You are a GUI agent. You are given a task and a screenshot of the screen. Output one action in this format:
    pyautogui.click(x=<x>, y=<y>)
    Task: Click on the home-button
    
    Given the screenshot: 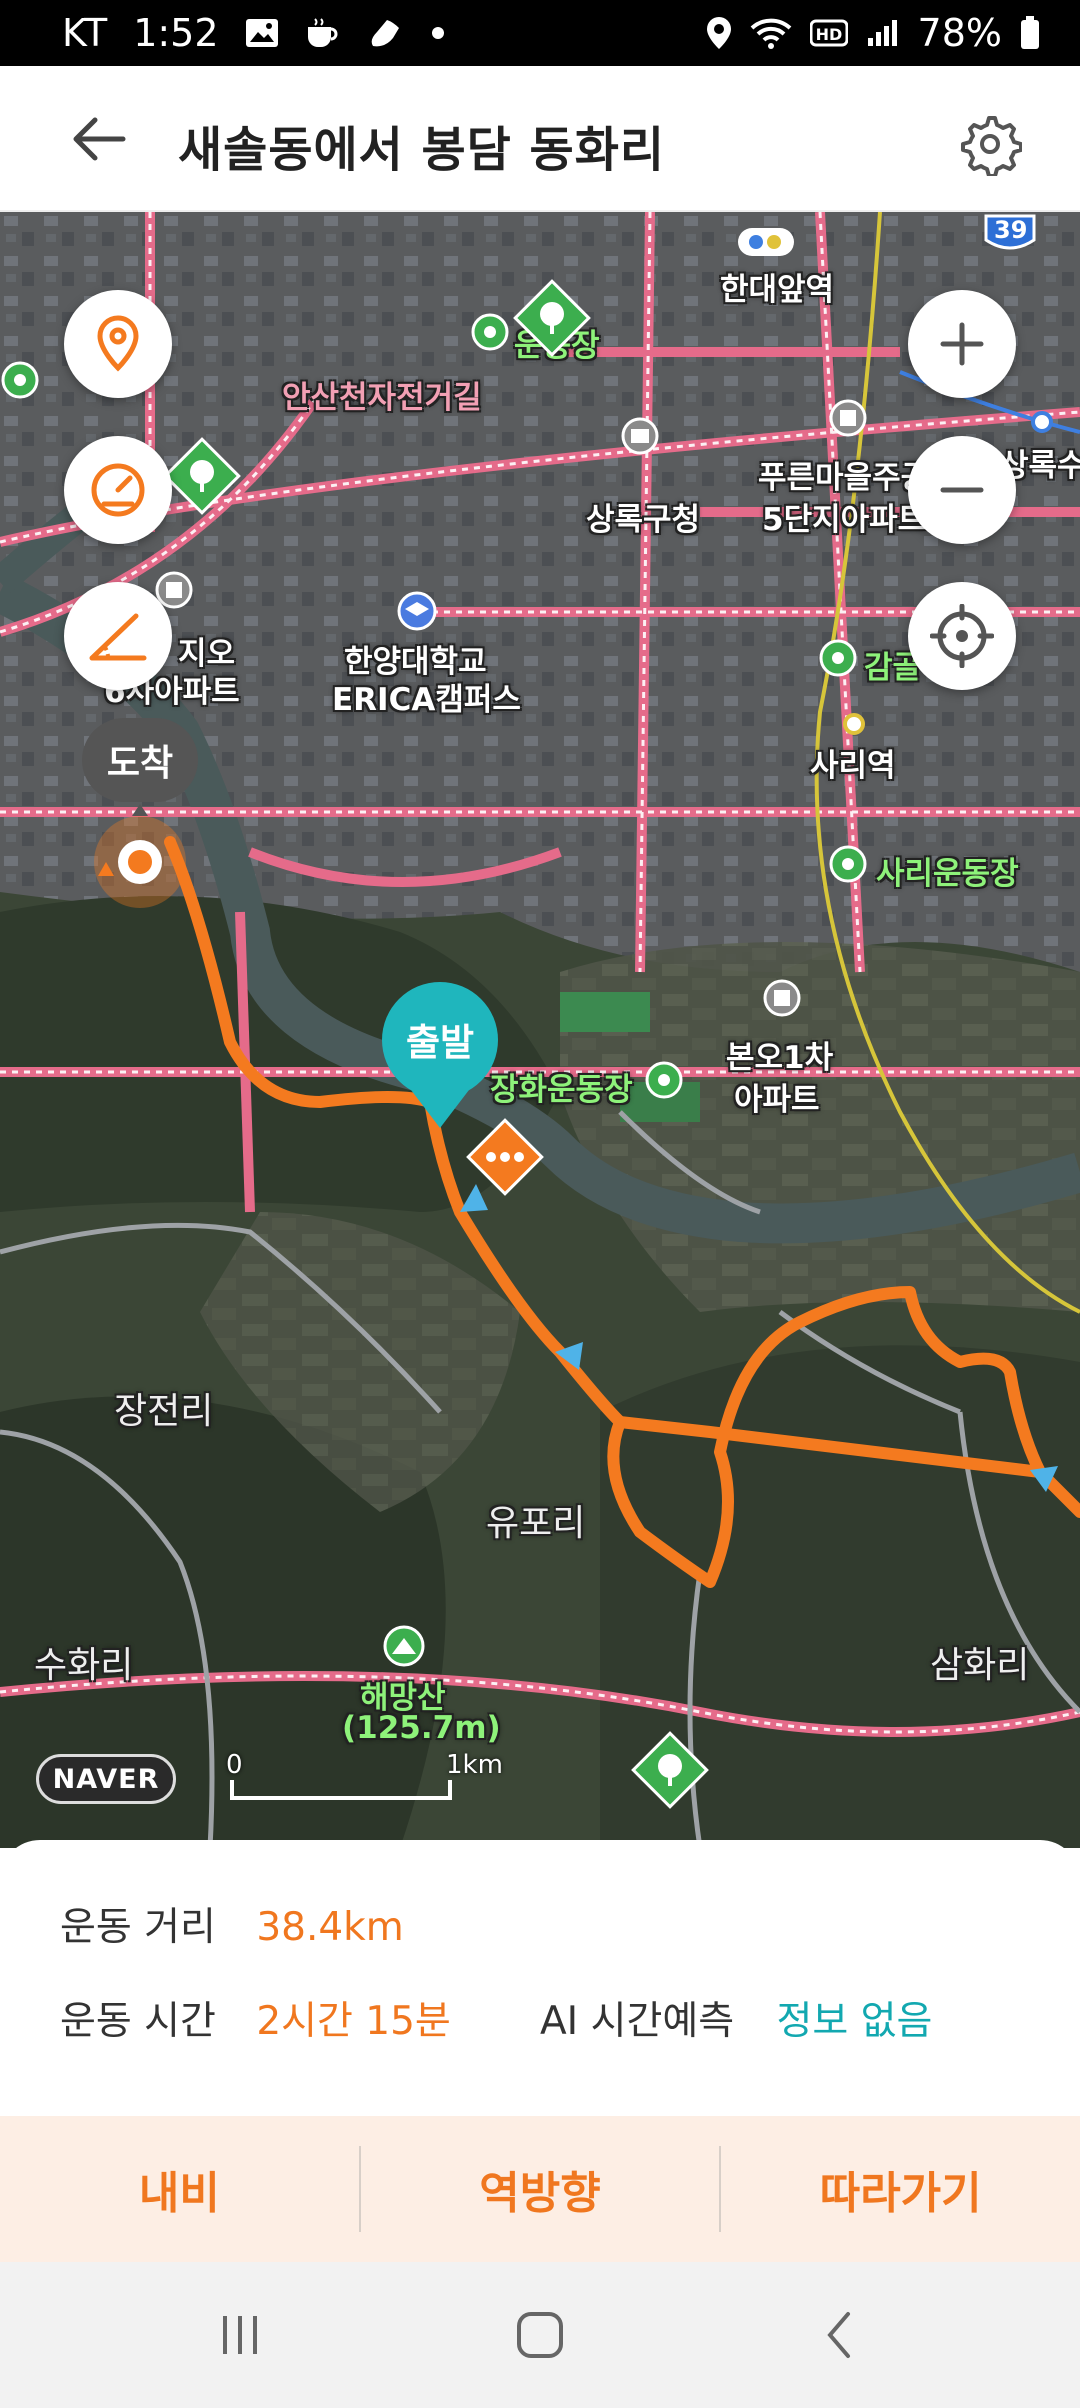 What is the action you would take?
    pyautogui.click(x=540, y=2335)
    